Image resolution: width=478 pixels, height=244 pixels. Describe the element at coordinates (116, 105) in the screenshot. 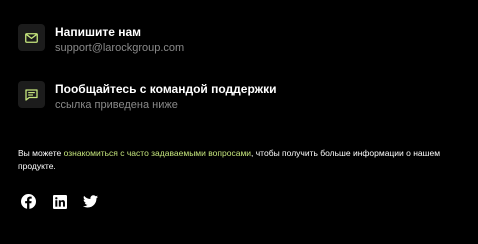

I see `support-subtitle: ссылка приведена ниже` at that location.